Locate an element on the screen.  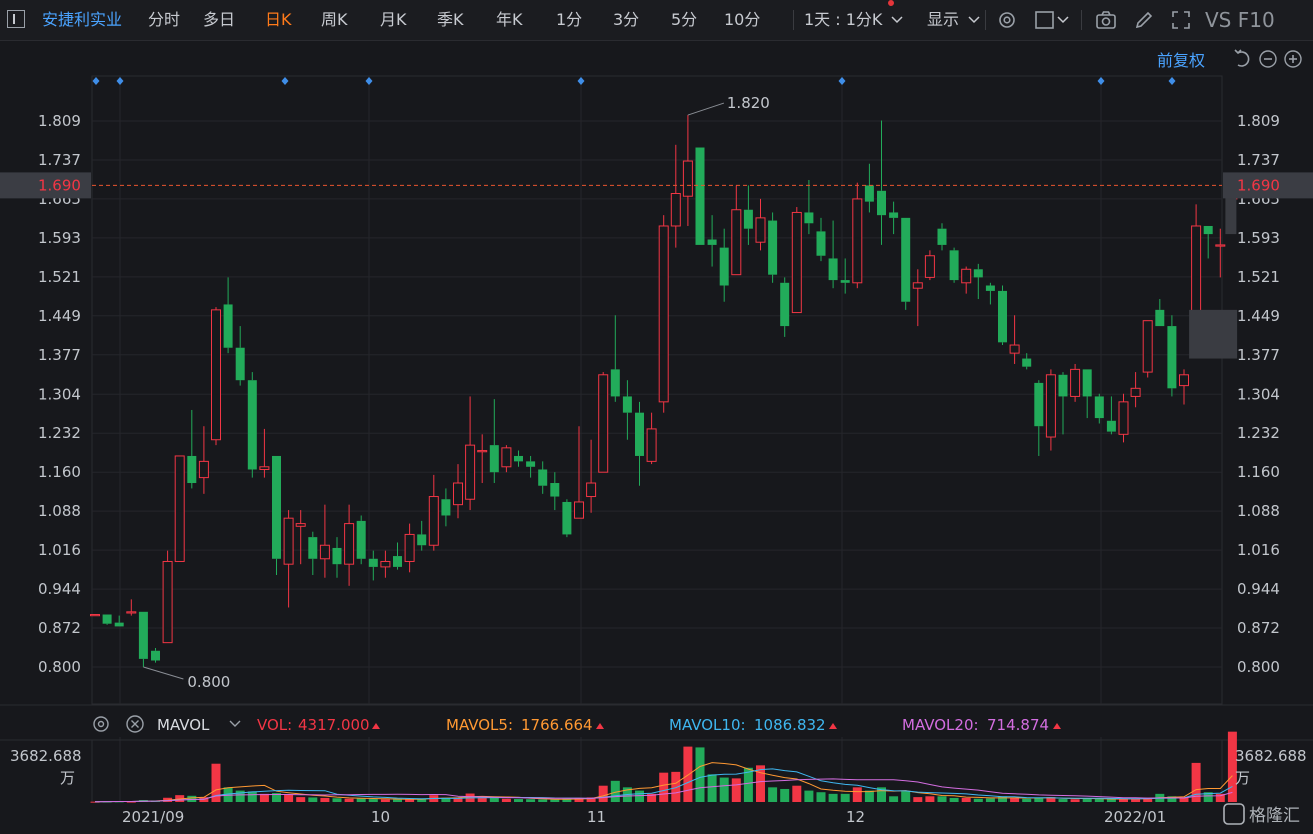
event-markers is located at coordinates (634, 81).